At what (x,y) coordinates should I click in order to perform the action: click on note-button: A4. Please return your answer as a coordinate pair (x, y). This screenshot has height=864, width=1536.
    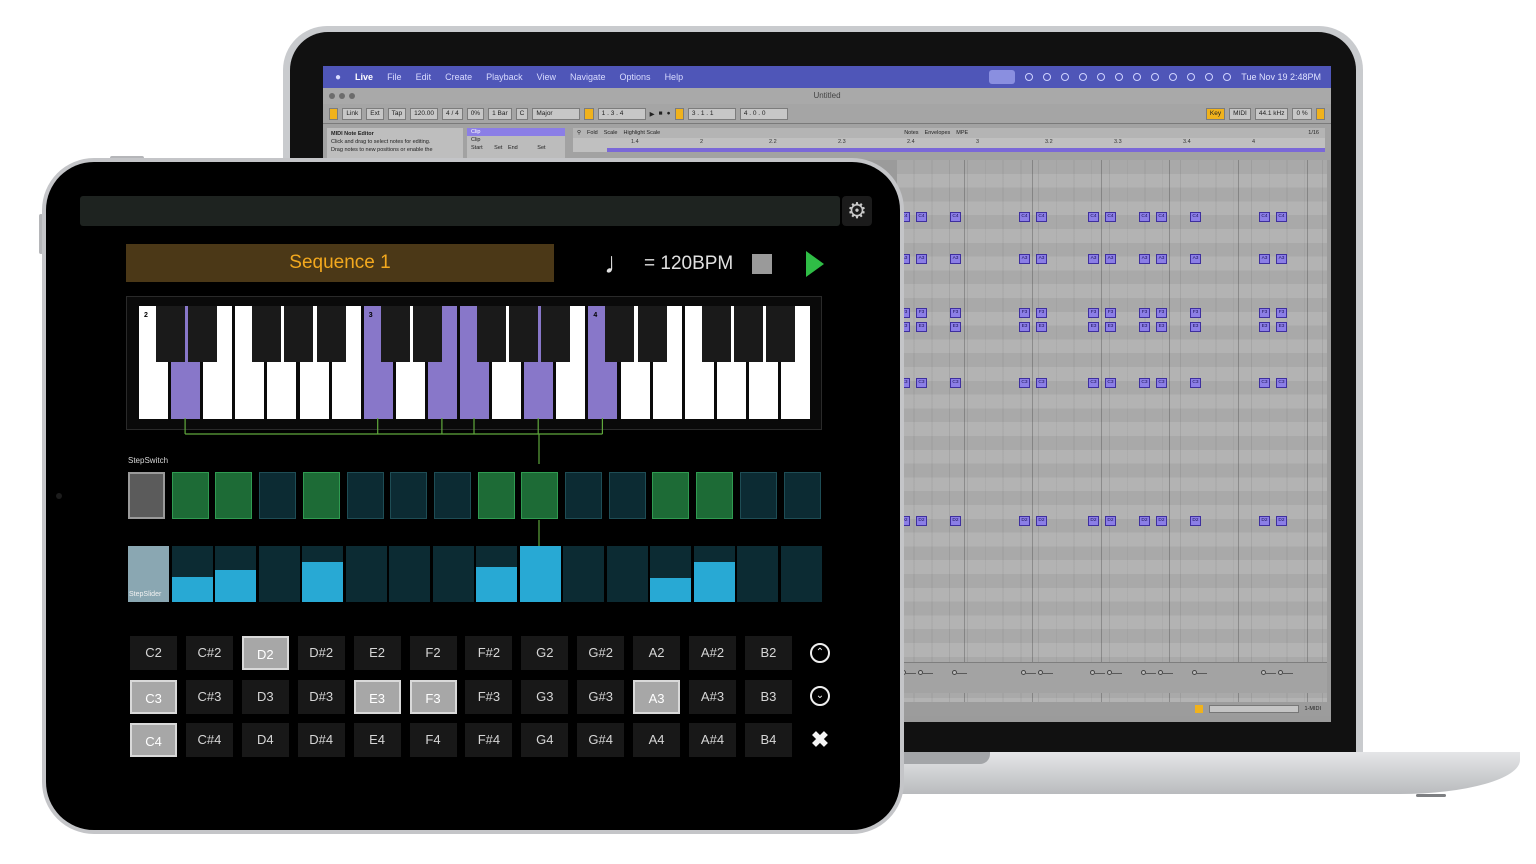
    Looking at the image, I should click on (657, 740).